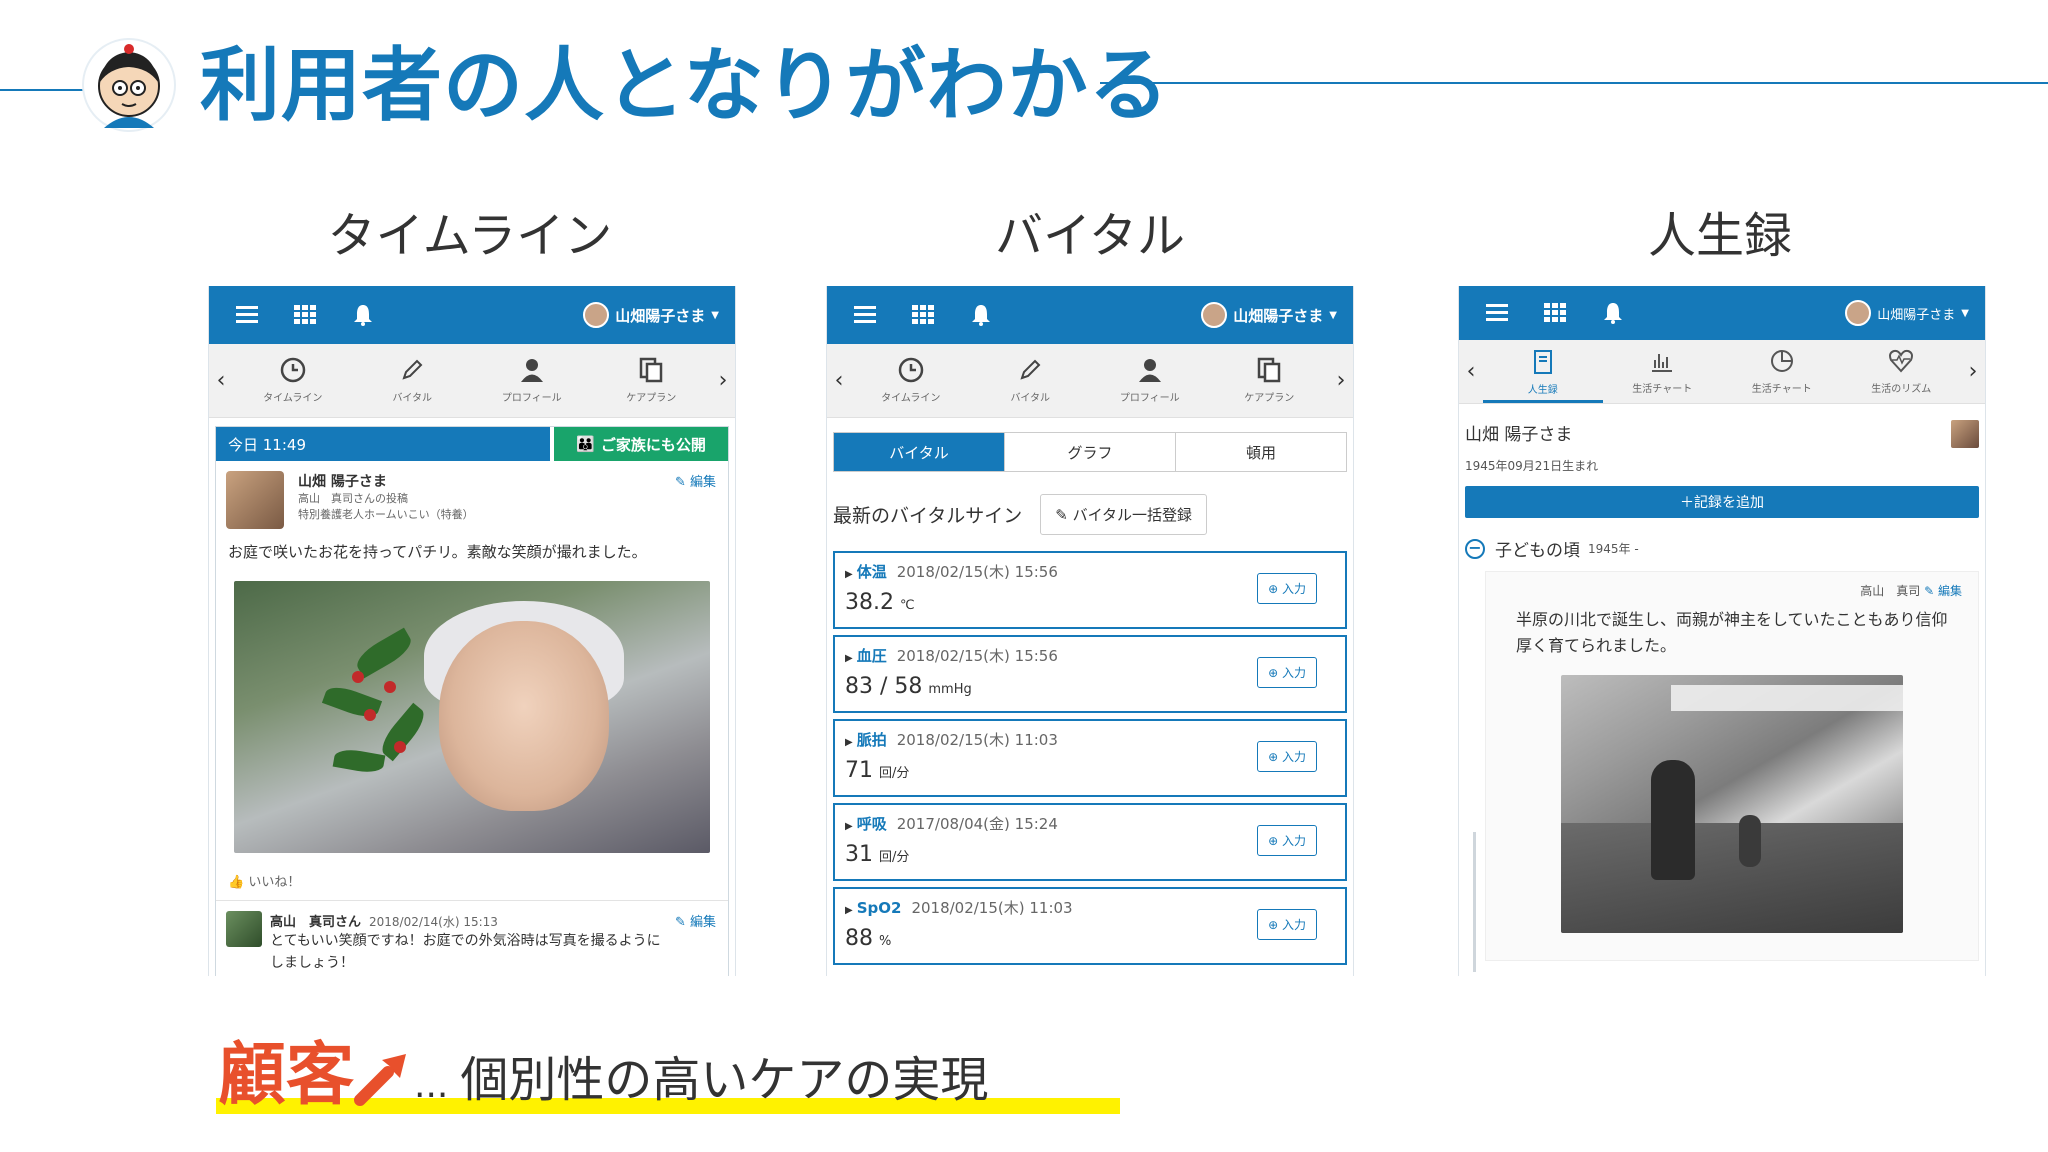  I want to click on nav-life-chart: 生活チャート, so click(1663, 371).